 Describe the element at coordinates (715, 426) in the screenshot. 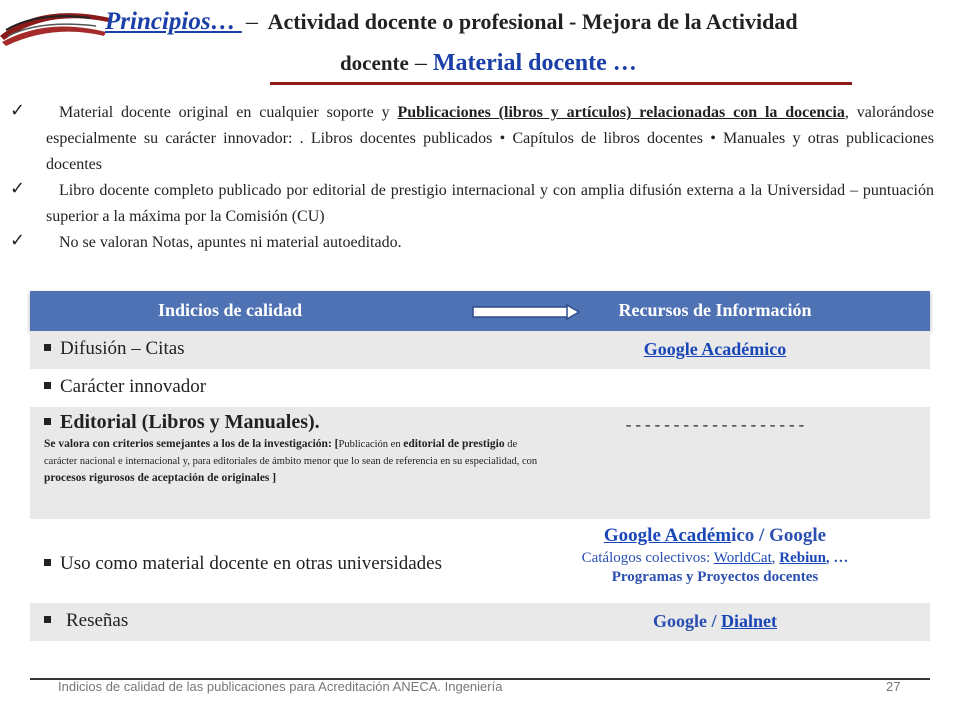

I see `row-resource: -------------------` at that location.